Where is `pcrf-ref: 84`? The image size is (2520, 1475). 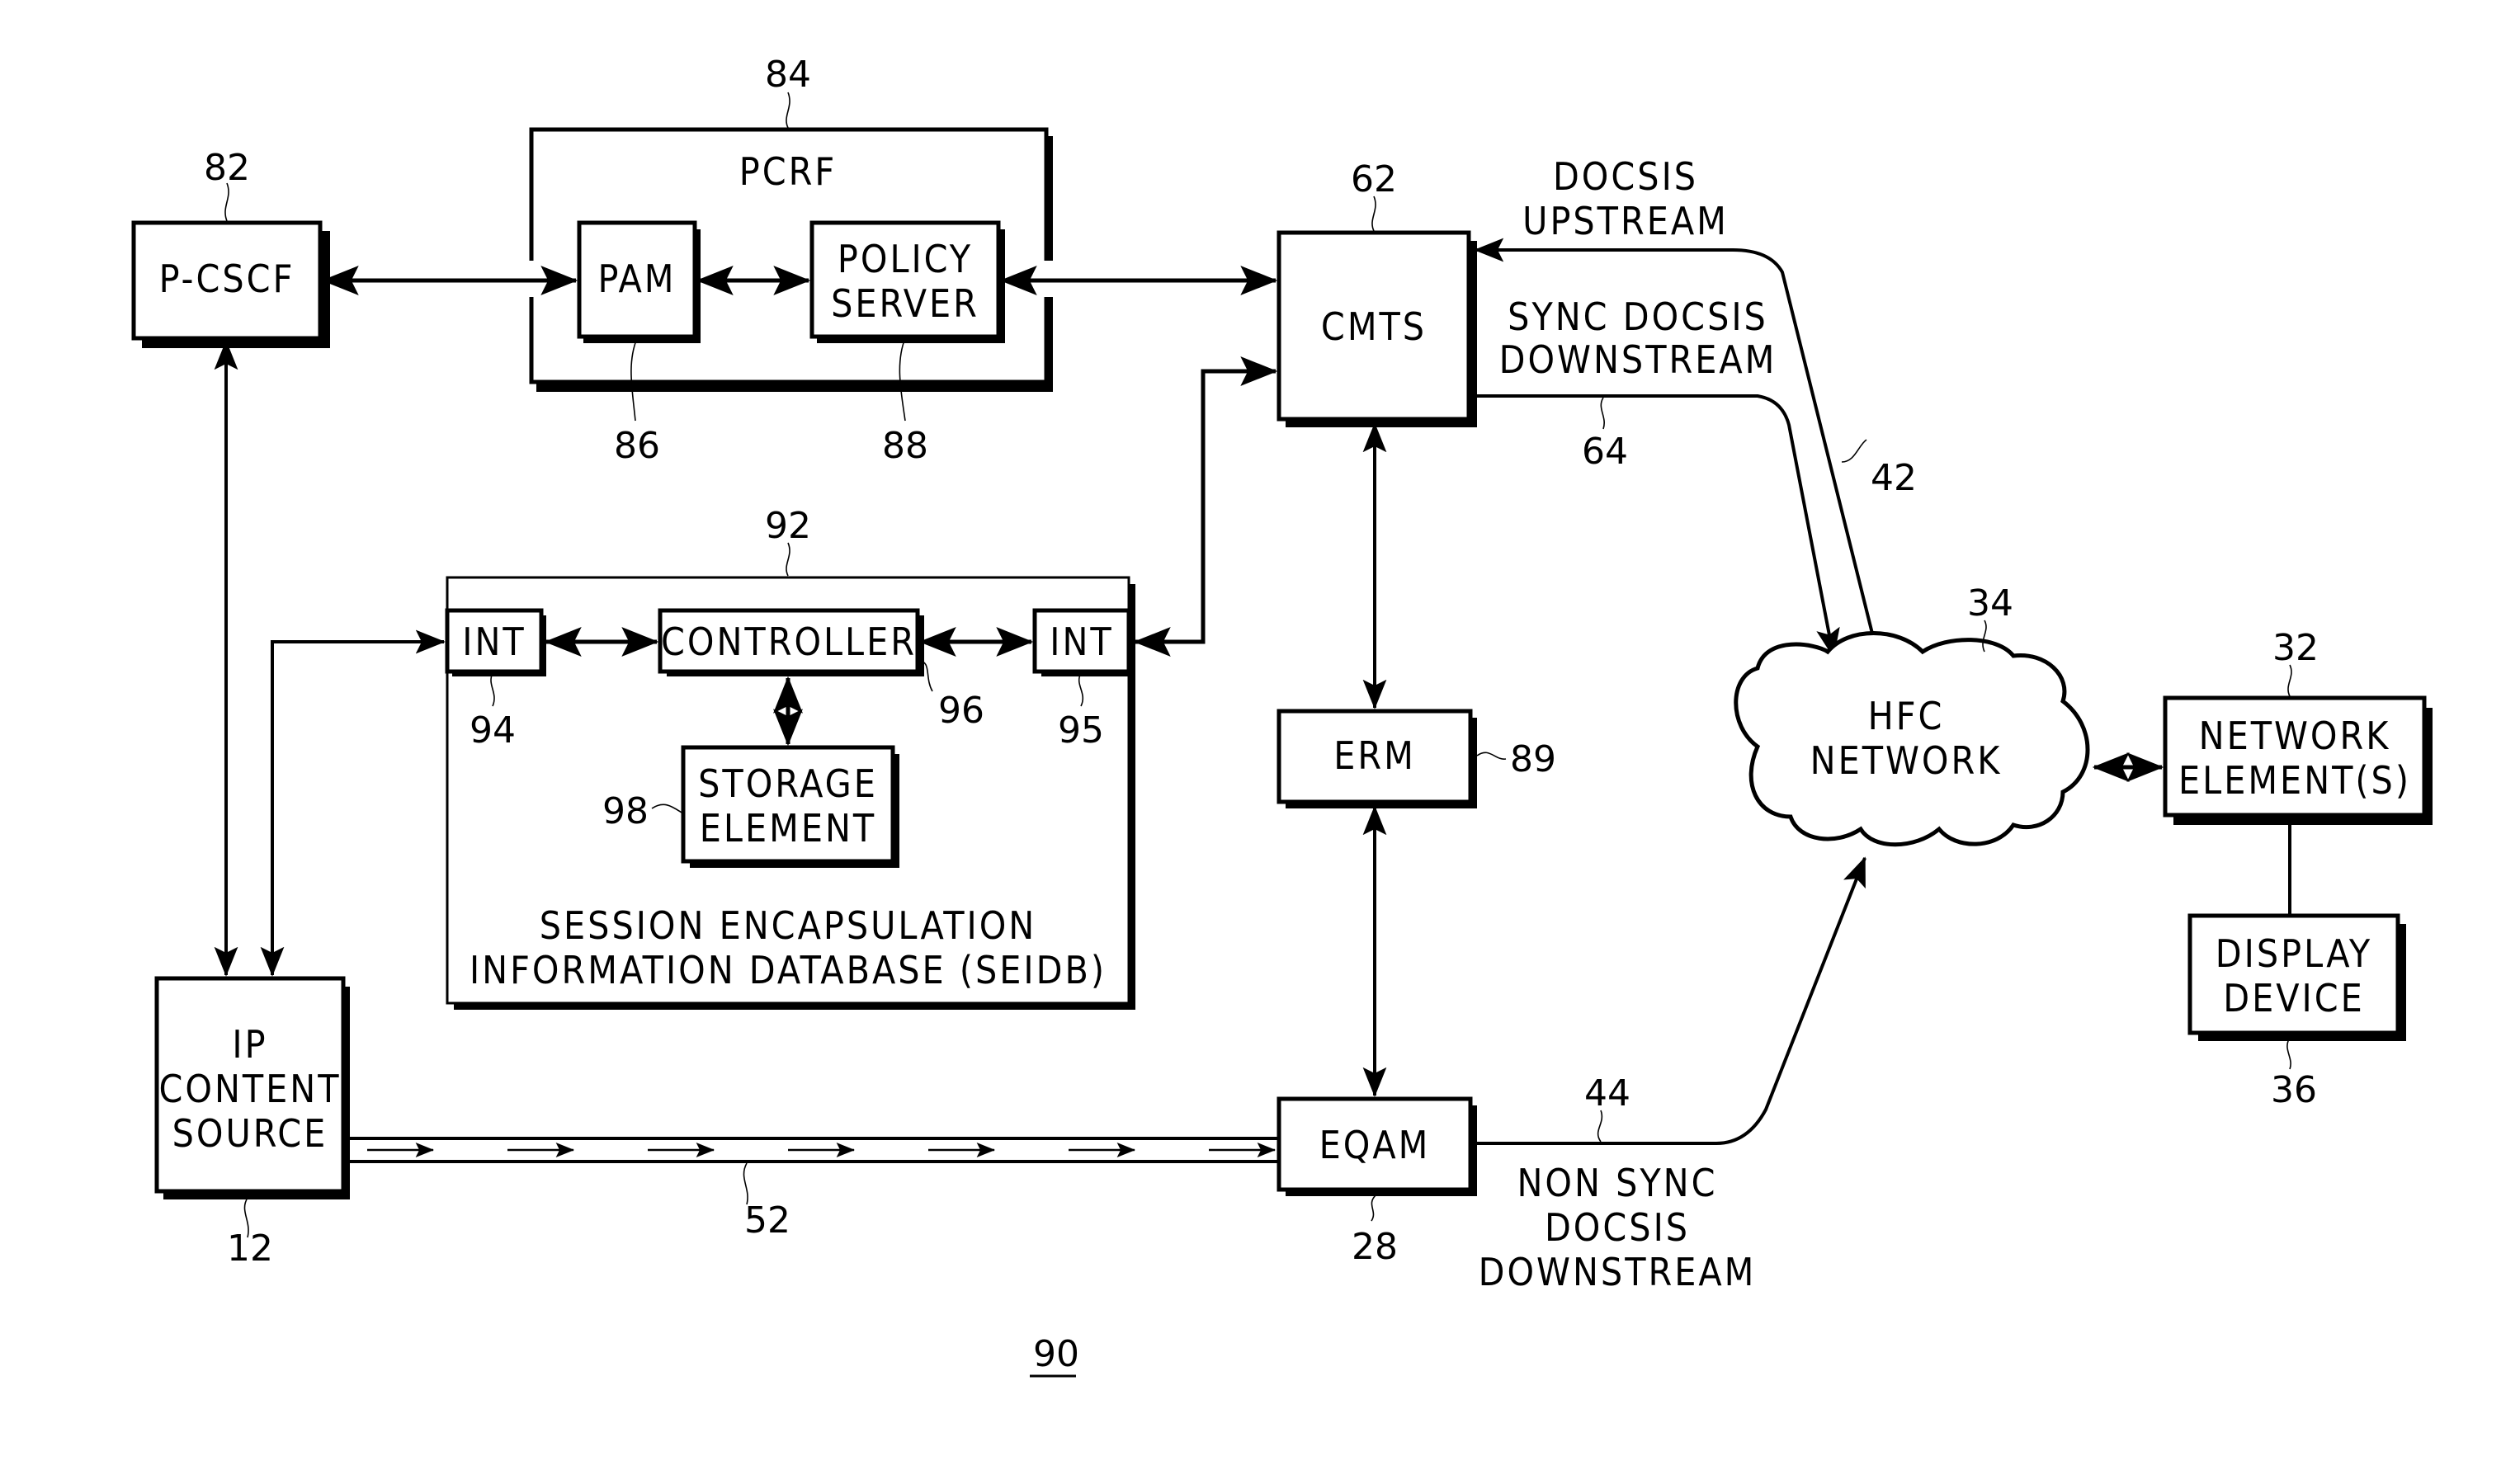
pcrf-ref: 84 is located at coordinates (788, 75).